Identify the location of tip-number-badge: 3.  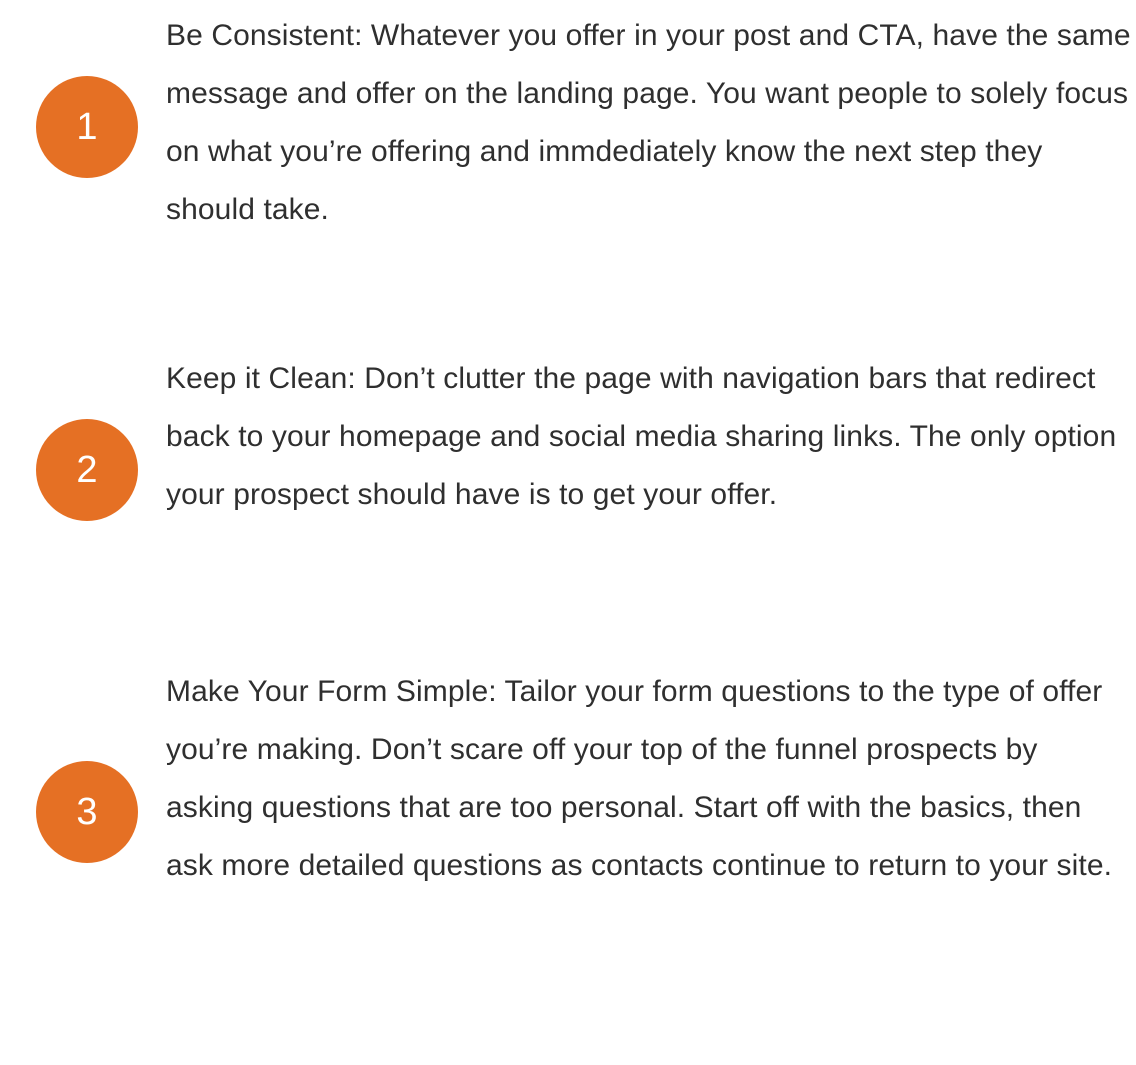
(87, 812).